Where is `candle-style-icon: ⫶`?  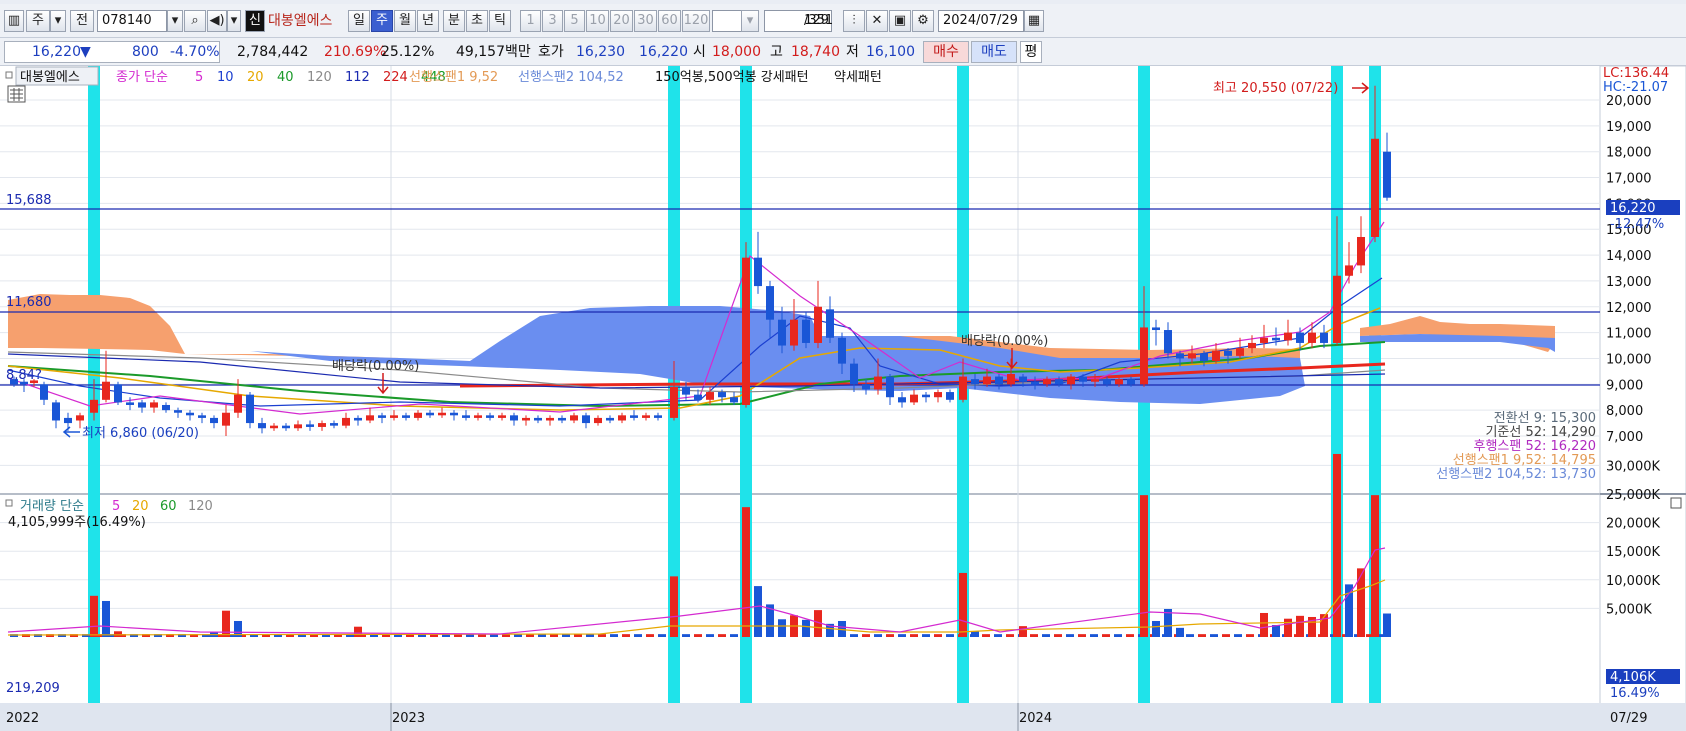 candle-style-icon: ⫶ is located at coordinates (854, 21).